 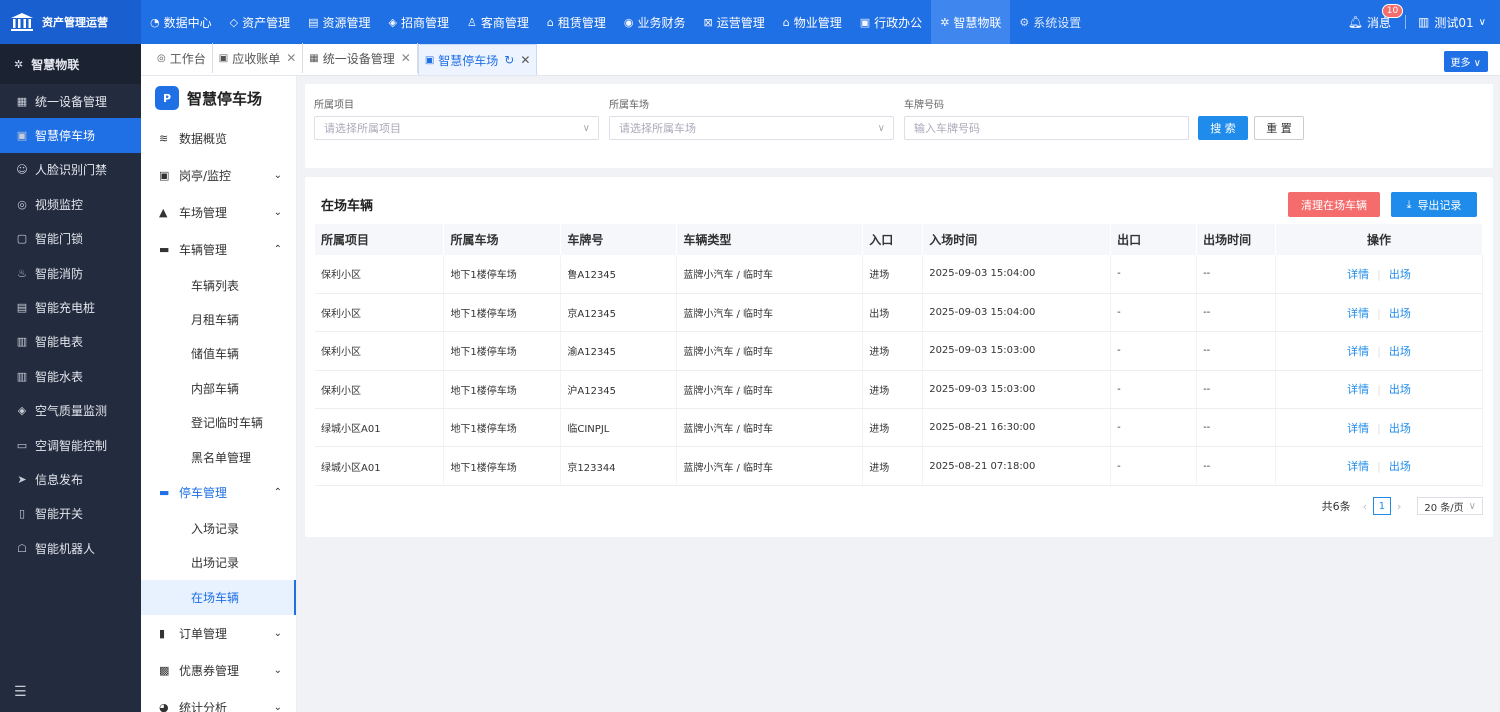 I want to click on sidebar-item: ▯ 智能开关, so click(x=70, y=514).